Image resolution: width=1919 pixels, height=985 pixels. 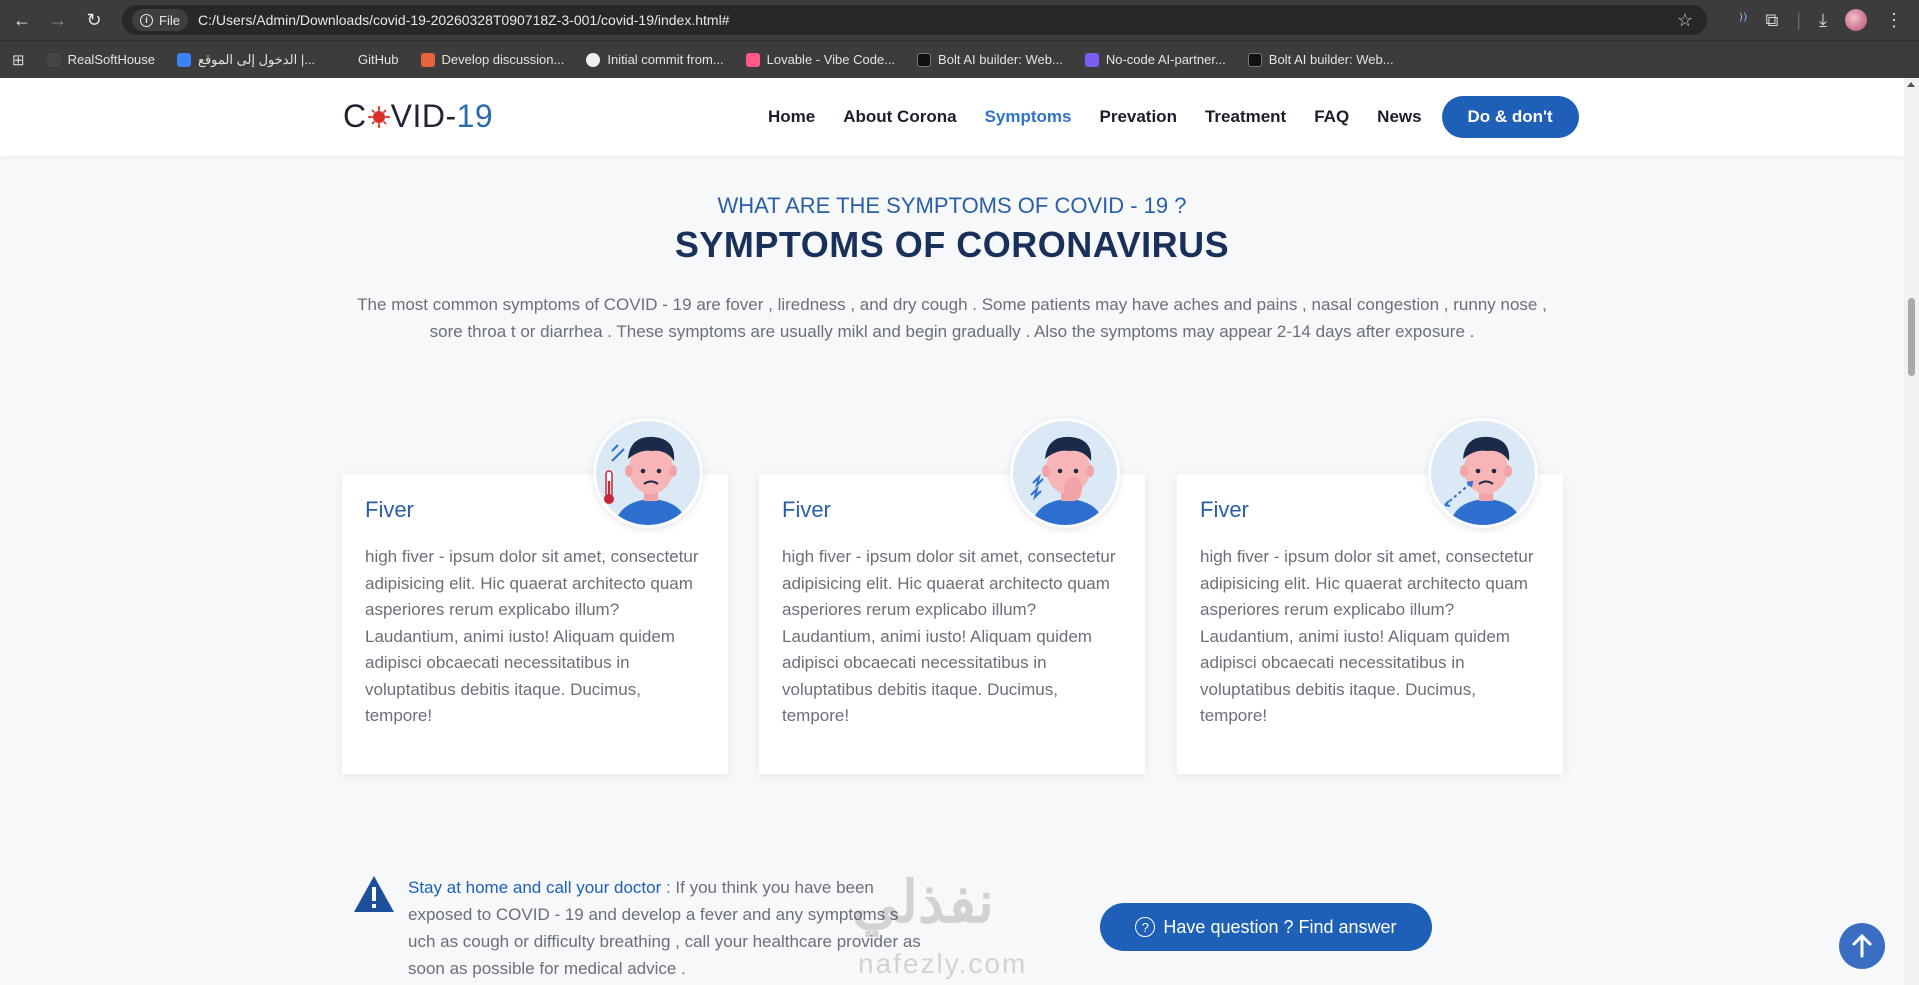 I want to click on download-icon: ⤓, so click(x=1823, y=20).